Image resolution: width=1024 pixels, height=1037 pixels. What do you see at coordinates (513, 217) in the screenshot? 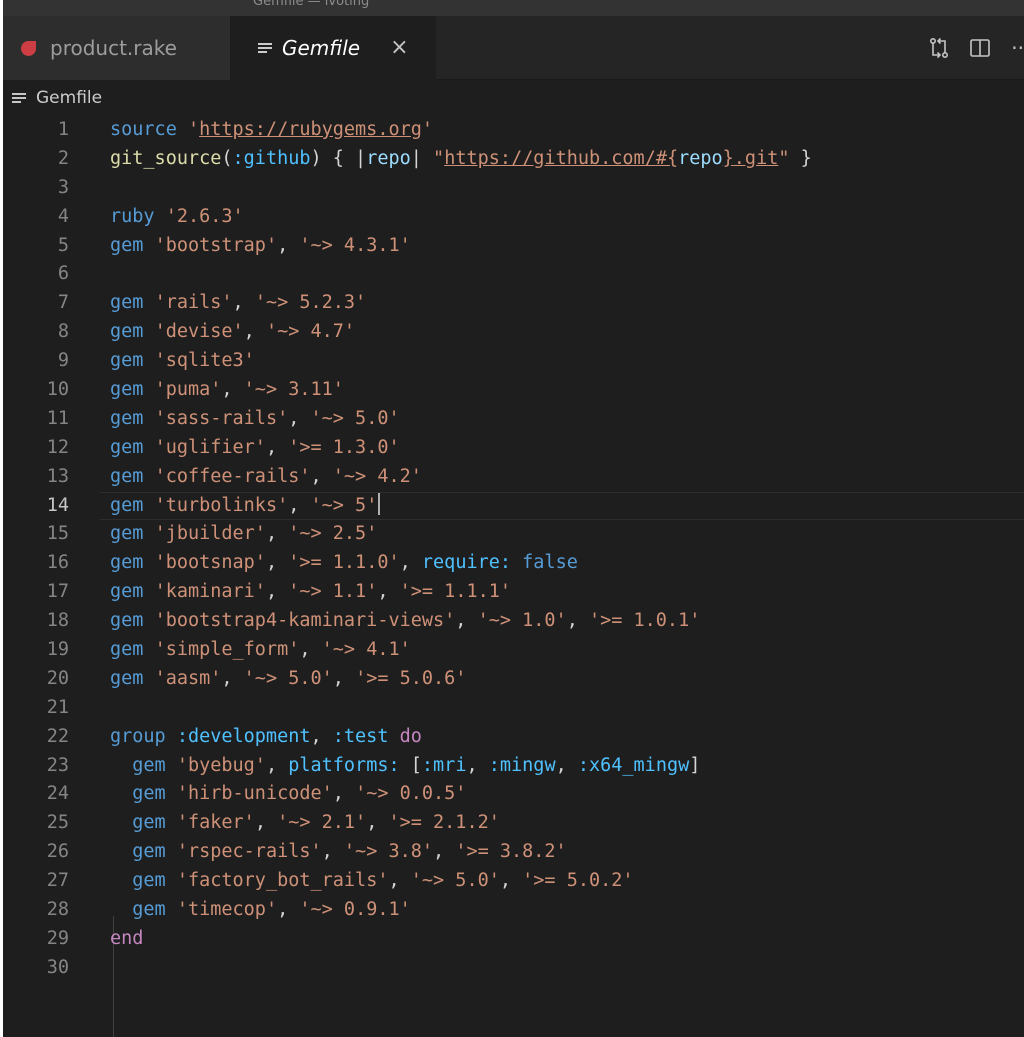
I see `code-line: 4 ruby '2.6.3'` at bounding box center [513, 217].